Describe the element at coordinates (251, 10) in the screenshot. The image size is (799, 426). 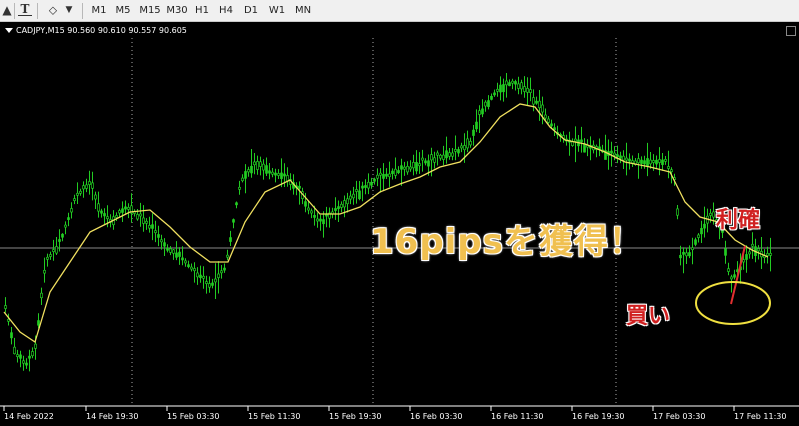
I see `timeframe-d1: D1` at that location.